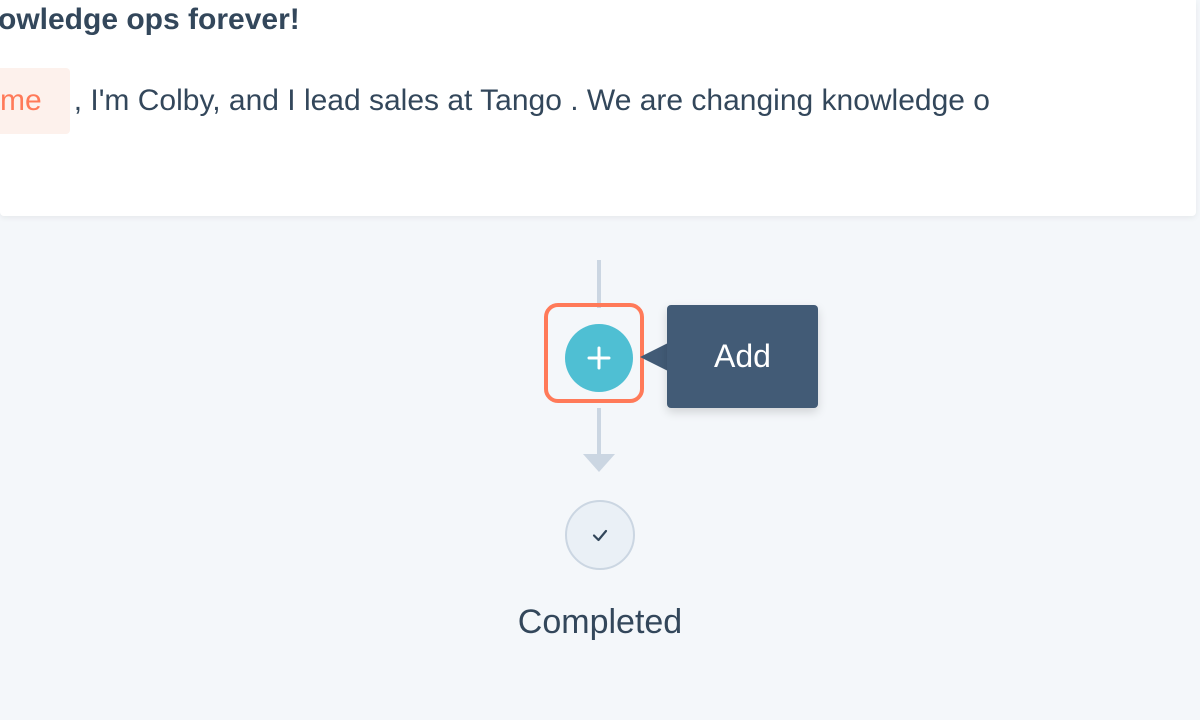 Image resolution: width=1200 pixels, height=720 pixels. I want to click on completed-label: Completed, so click(600, 622).